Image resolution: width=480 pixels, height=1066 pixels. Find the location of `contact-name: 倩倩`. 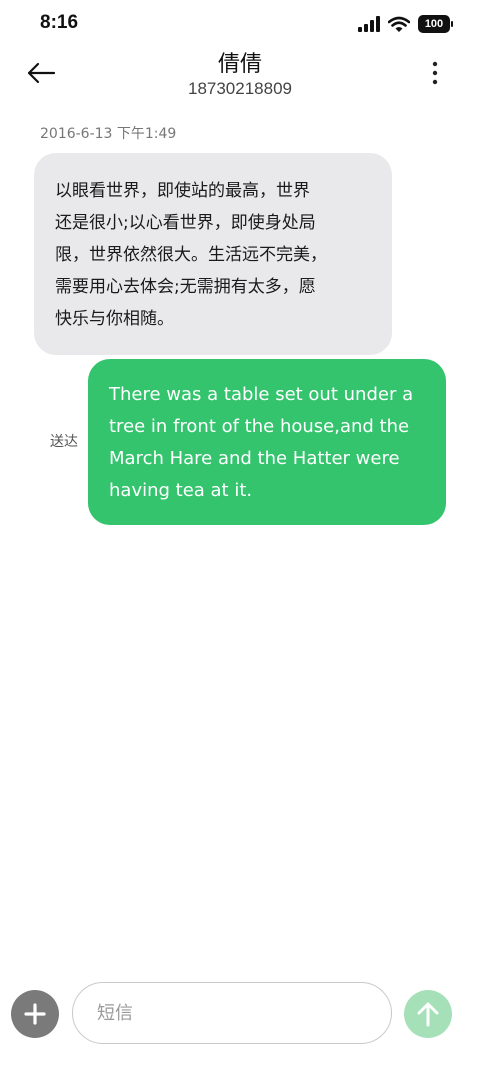

contact-name: 倩倩 is located at coordinates (239, 64).